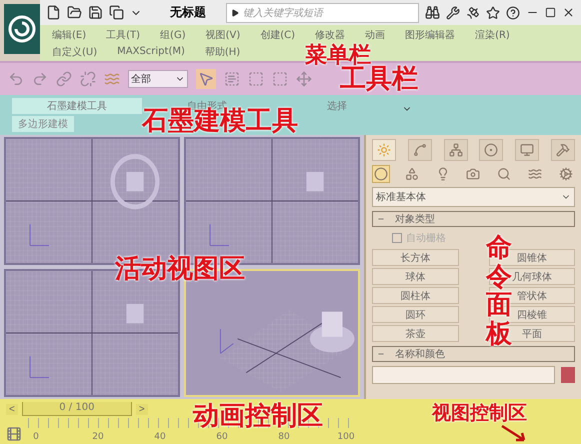  I want to click on menu-item: 视图(V), so click(223, 35).